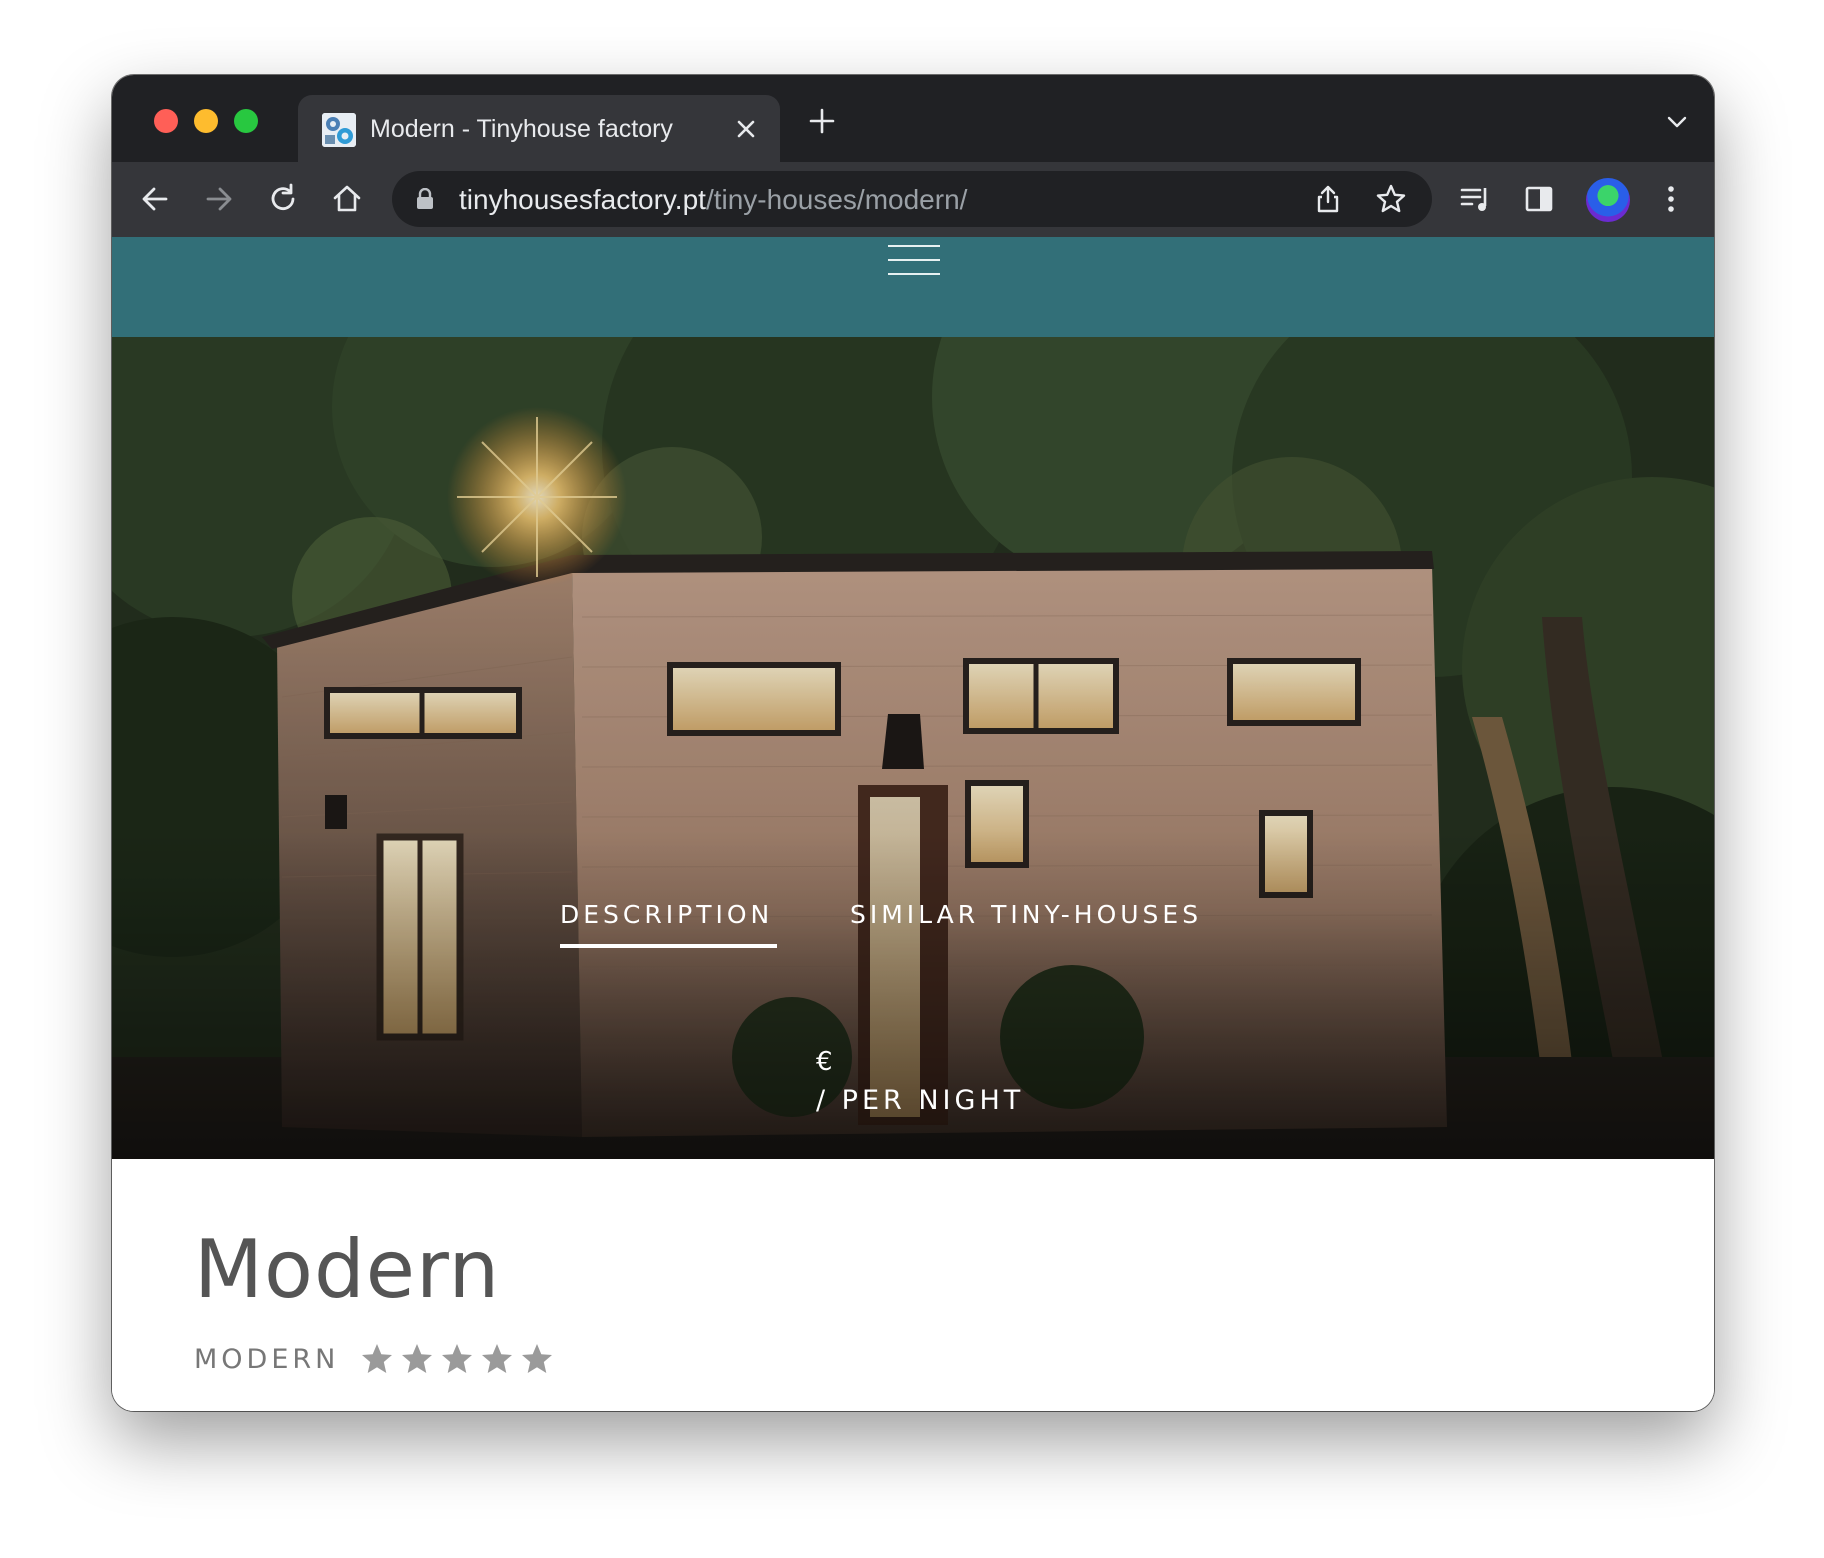  What do you see at coordinates (1539, 199) in the screenshot?
I see `side-panel-icon` at bounding box center [1539, 199].